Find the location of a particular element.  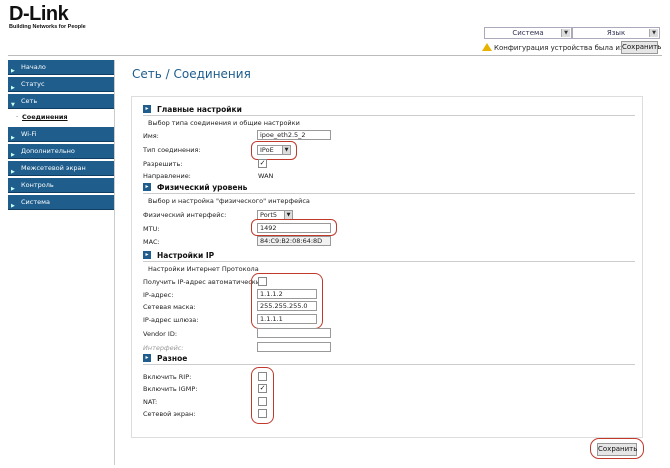

sidebar-item-label: Система is located at coordinates (36, 202).